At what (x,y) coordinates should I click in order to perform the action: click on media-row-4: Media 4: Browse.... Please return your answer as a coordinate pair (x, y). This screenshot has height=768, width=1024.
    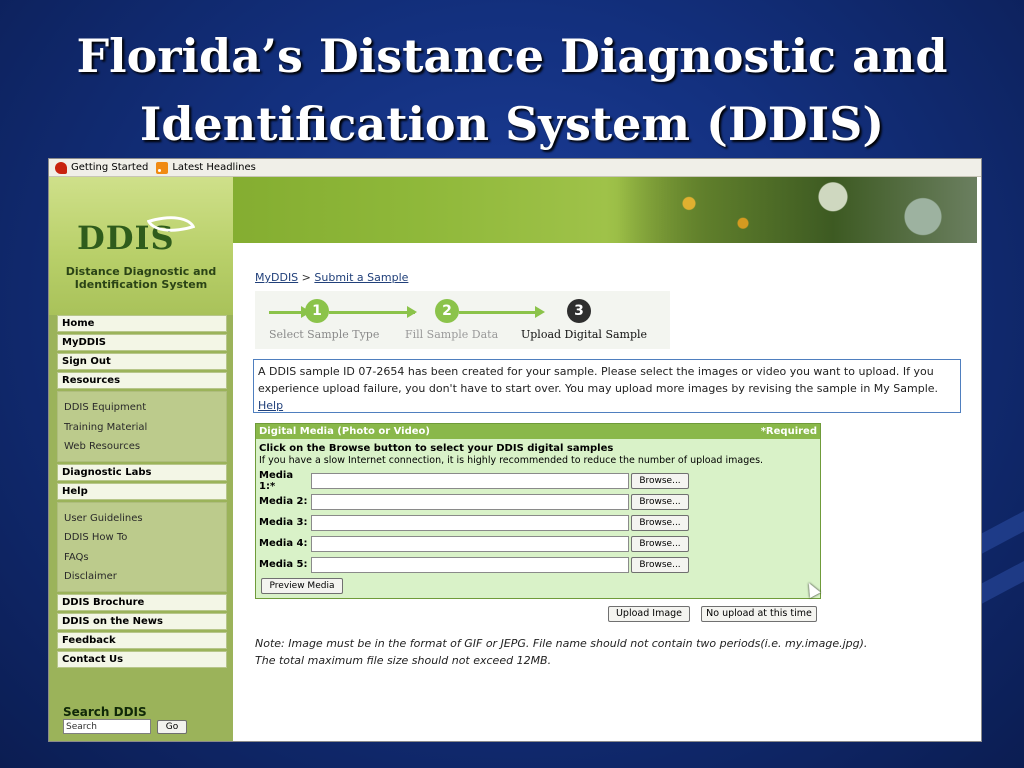
    Looking at the image, I should click on (474, 543).